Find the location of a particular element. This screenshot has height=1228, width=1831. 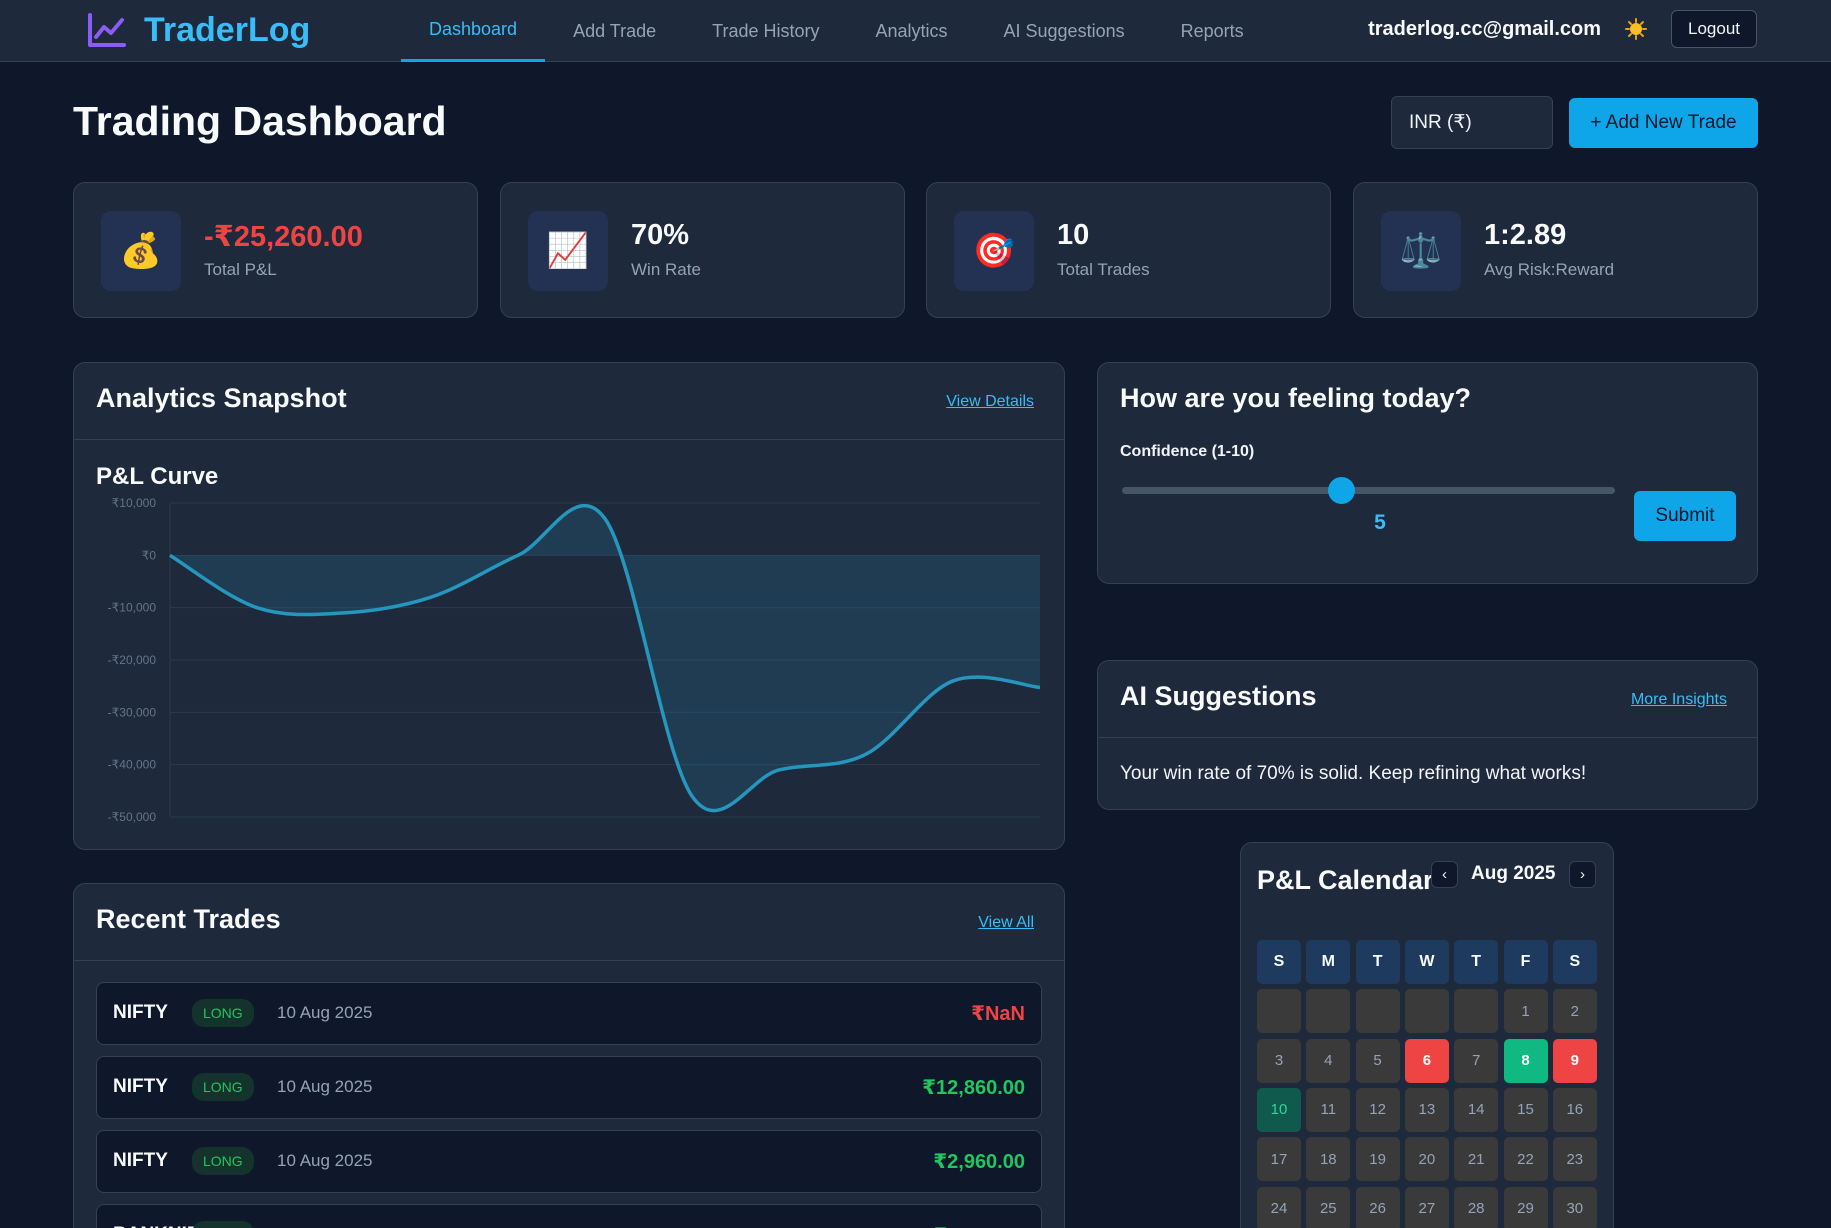

chart-logo-icon is located at coordinates (107, 30).